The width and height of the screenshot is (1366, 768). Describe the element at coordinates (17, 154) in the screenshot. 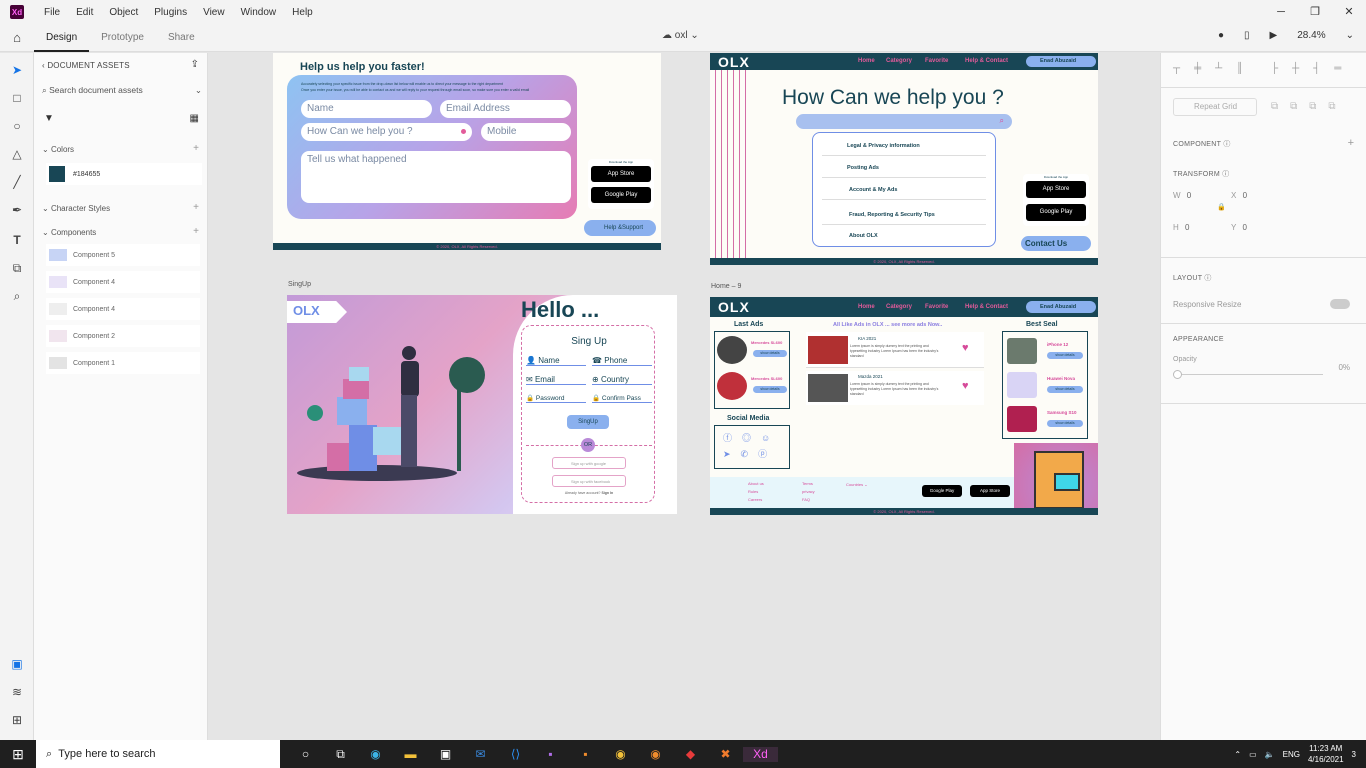

I see `polygon-tool-icon: △` at that location.